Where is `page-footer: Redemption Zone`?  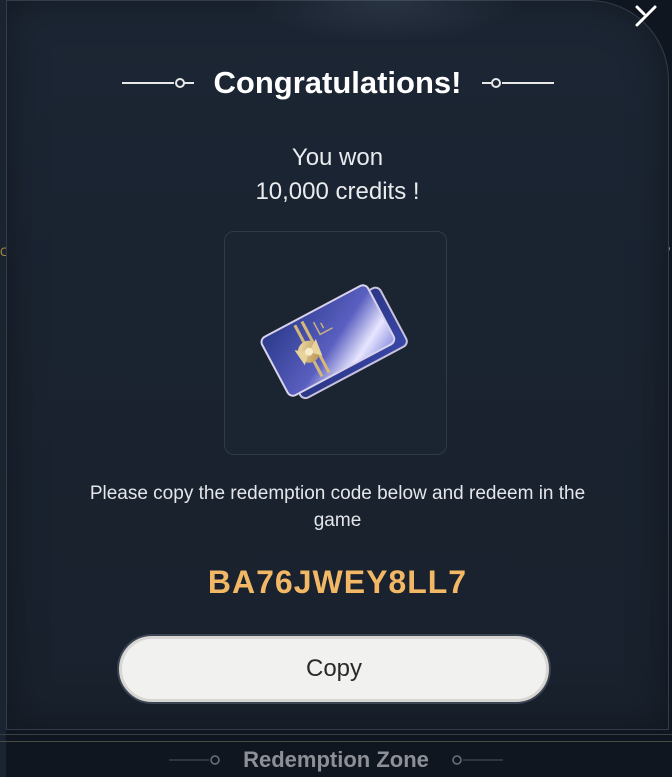 page-footer: Redemption Zone is located at coordinates (336, 759).